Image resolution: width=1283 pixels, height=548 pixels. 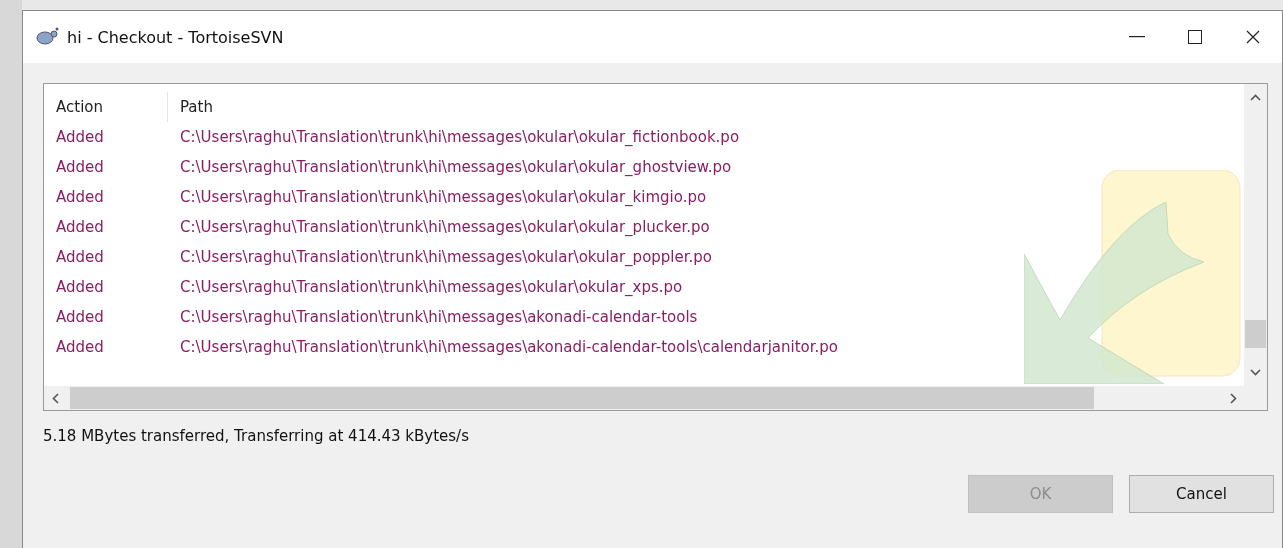 I want to click on turtle-icon, so click(x=47, y=37).